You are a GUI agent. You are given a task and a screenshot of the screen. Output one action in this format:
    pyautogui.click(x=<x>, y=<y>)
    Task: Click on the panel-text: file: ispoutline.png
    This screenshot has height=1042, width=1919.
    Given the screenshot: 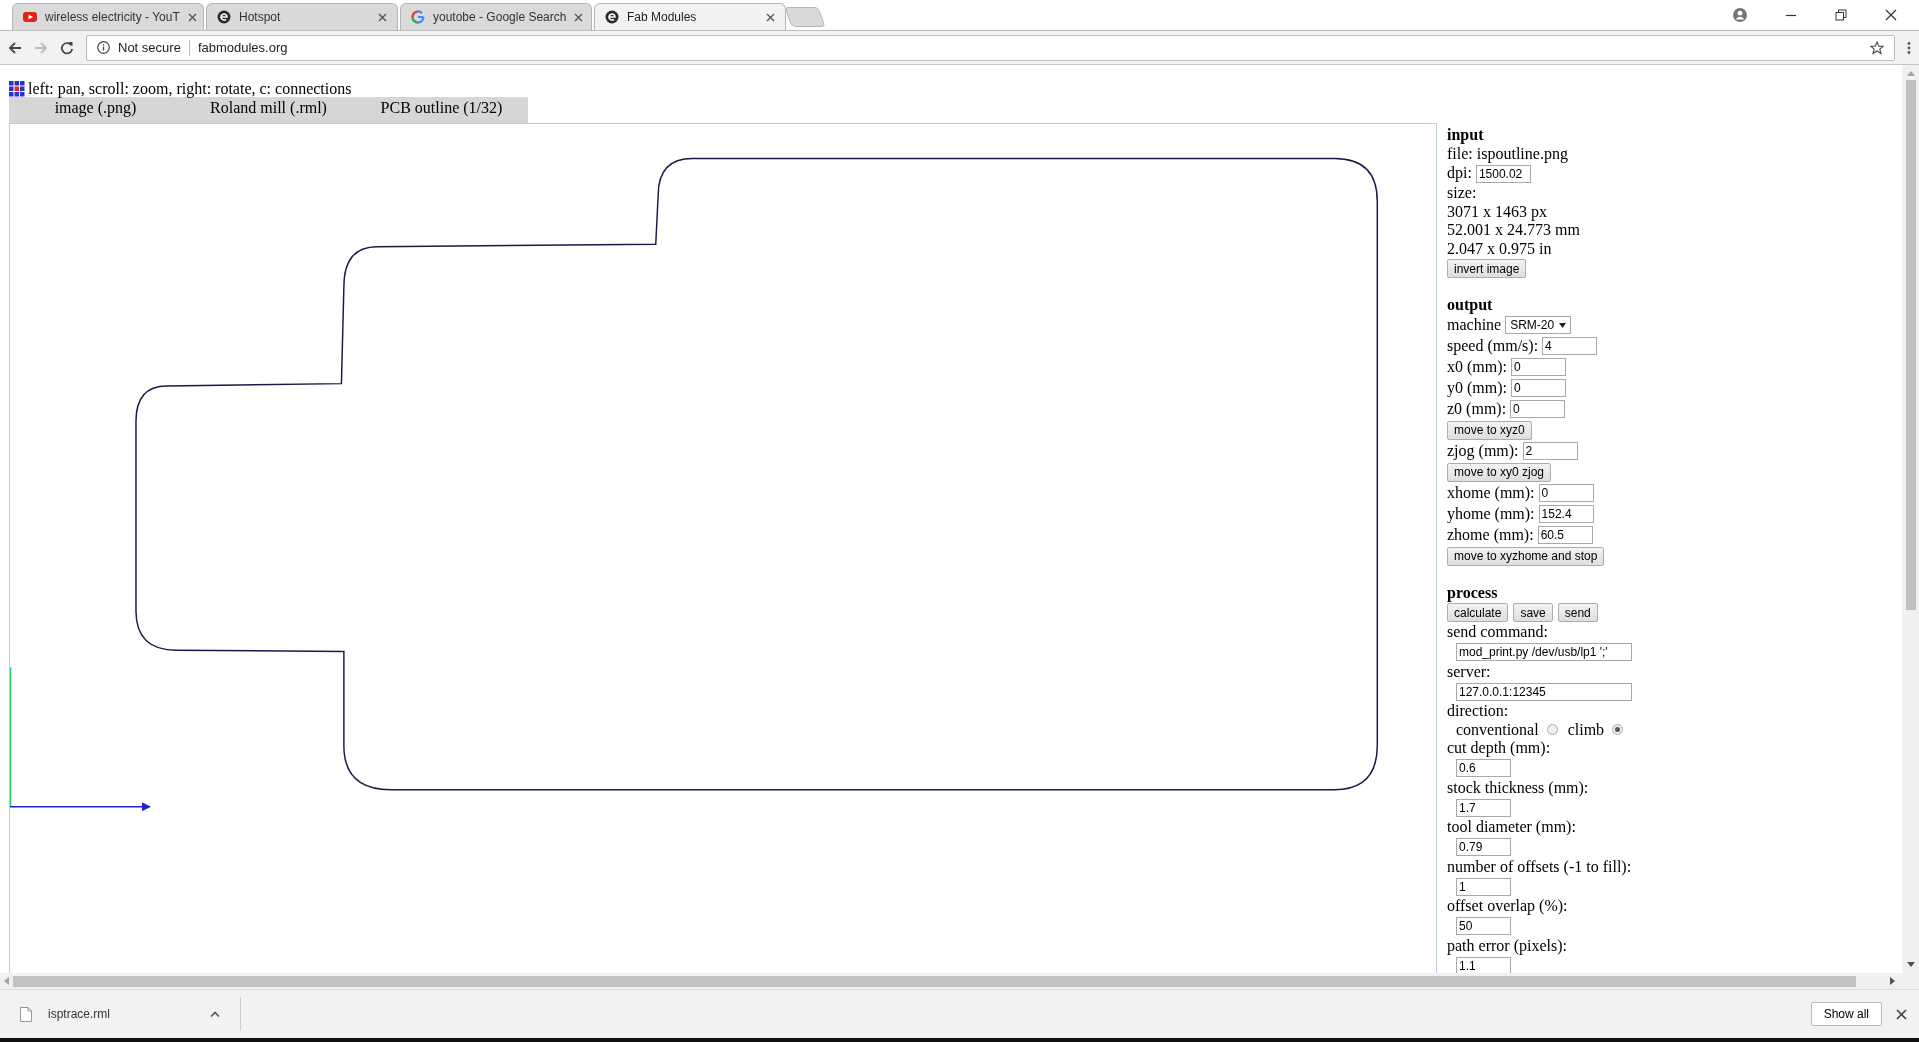 What is the action you would take?
    pyautogui.click(x=1507, y=153)
    